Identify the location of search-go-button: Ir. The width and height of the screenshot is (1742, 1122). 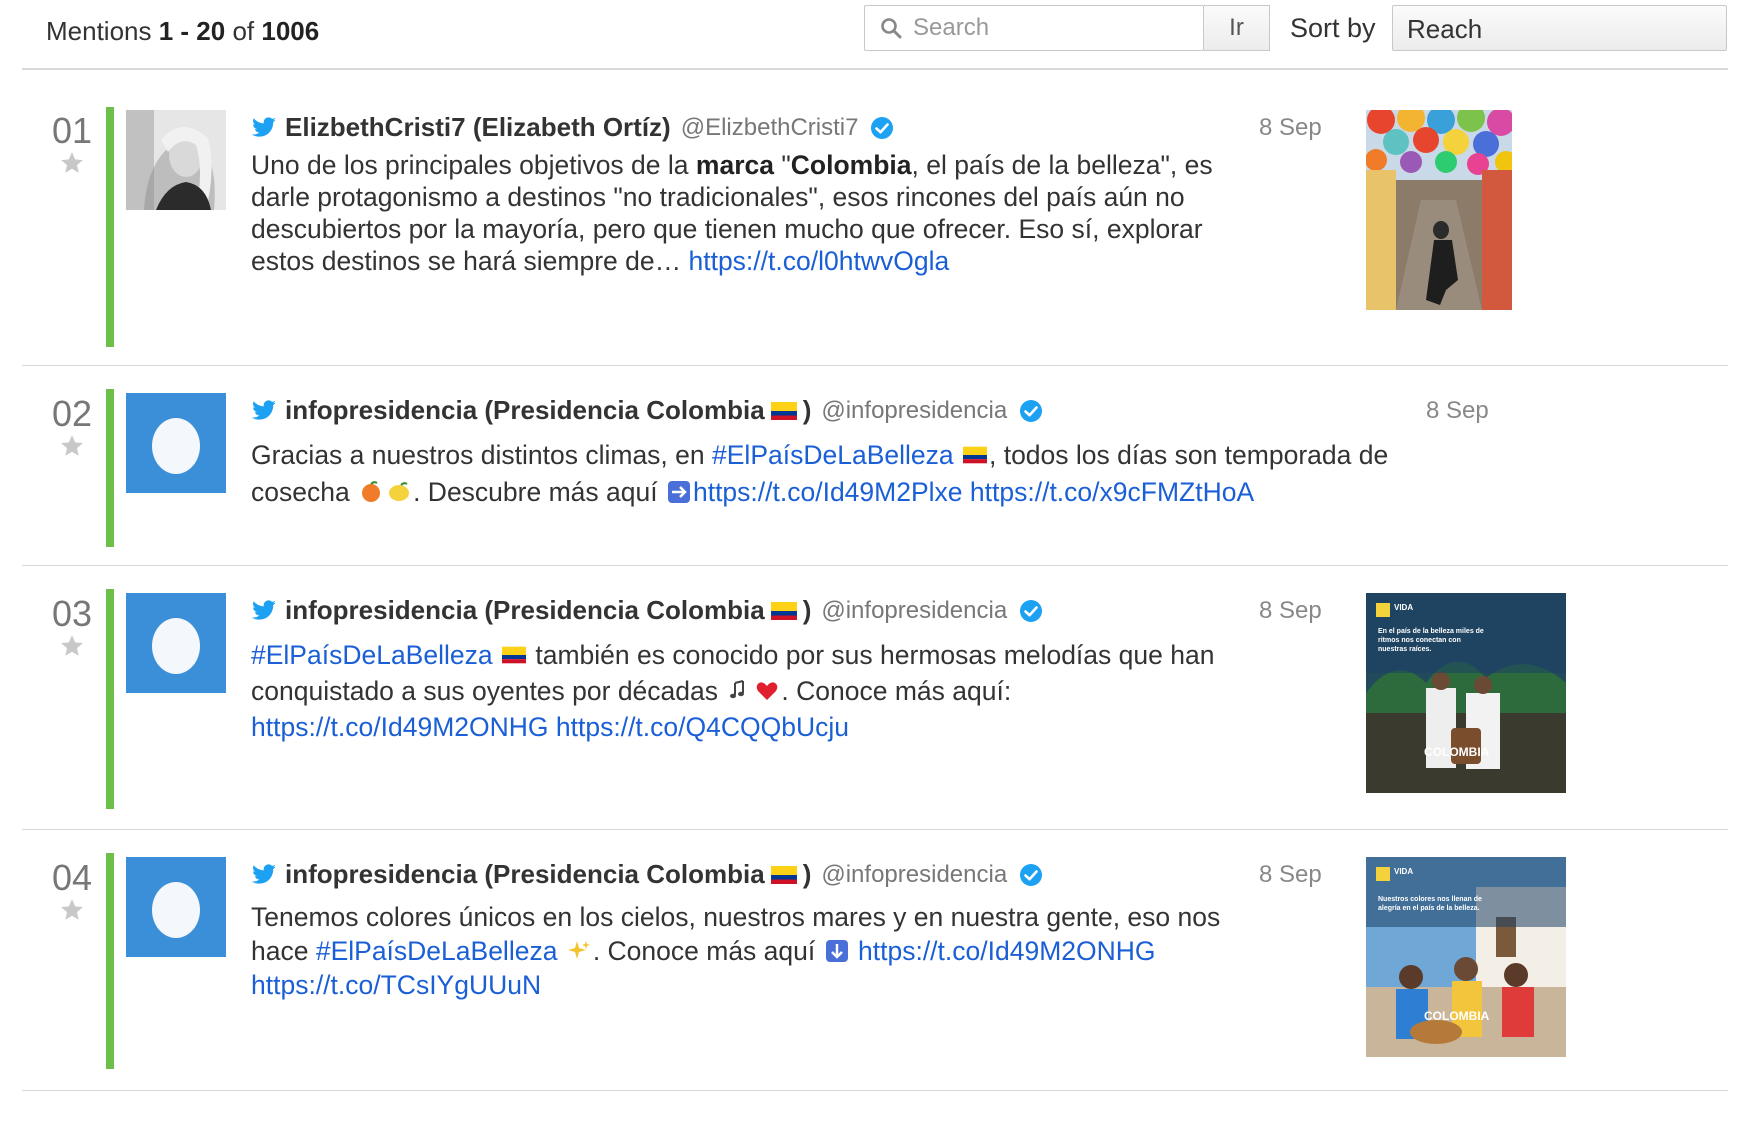
(1237, 28).